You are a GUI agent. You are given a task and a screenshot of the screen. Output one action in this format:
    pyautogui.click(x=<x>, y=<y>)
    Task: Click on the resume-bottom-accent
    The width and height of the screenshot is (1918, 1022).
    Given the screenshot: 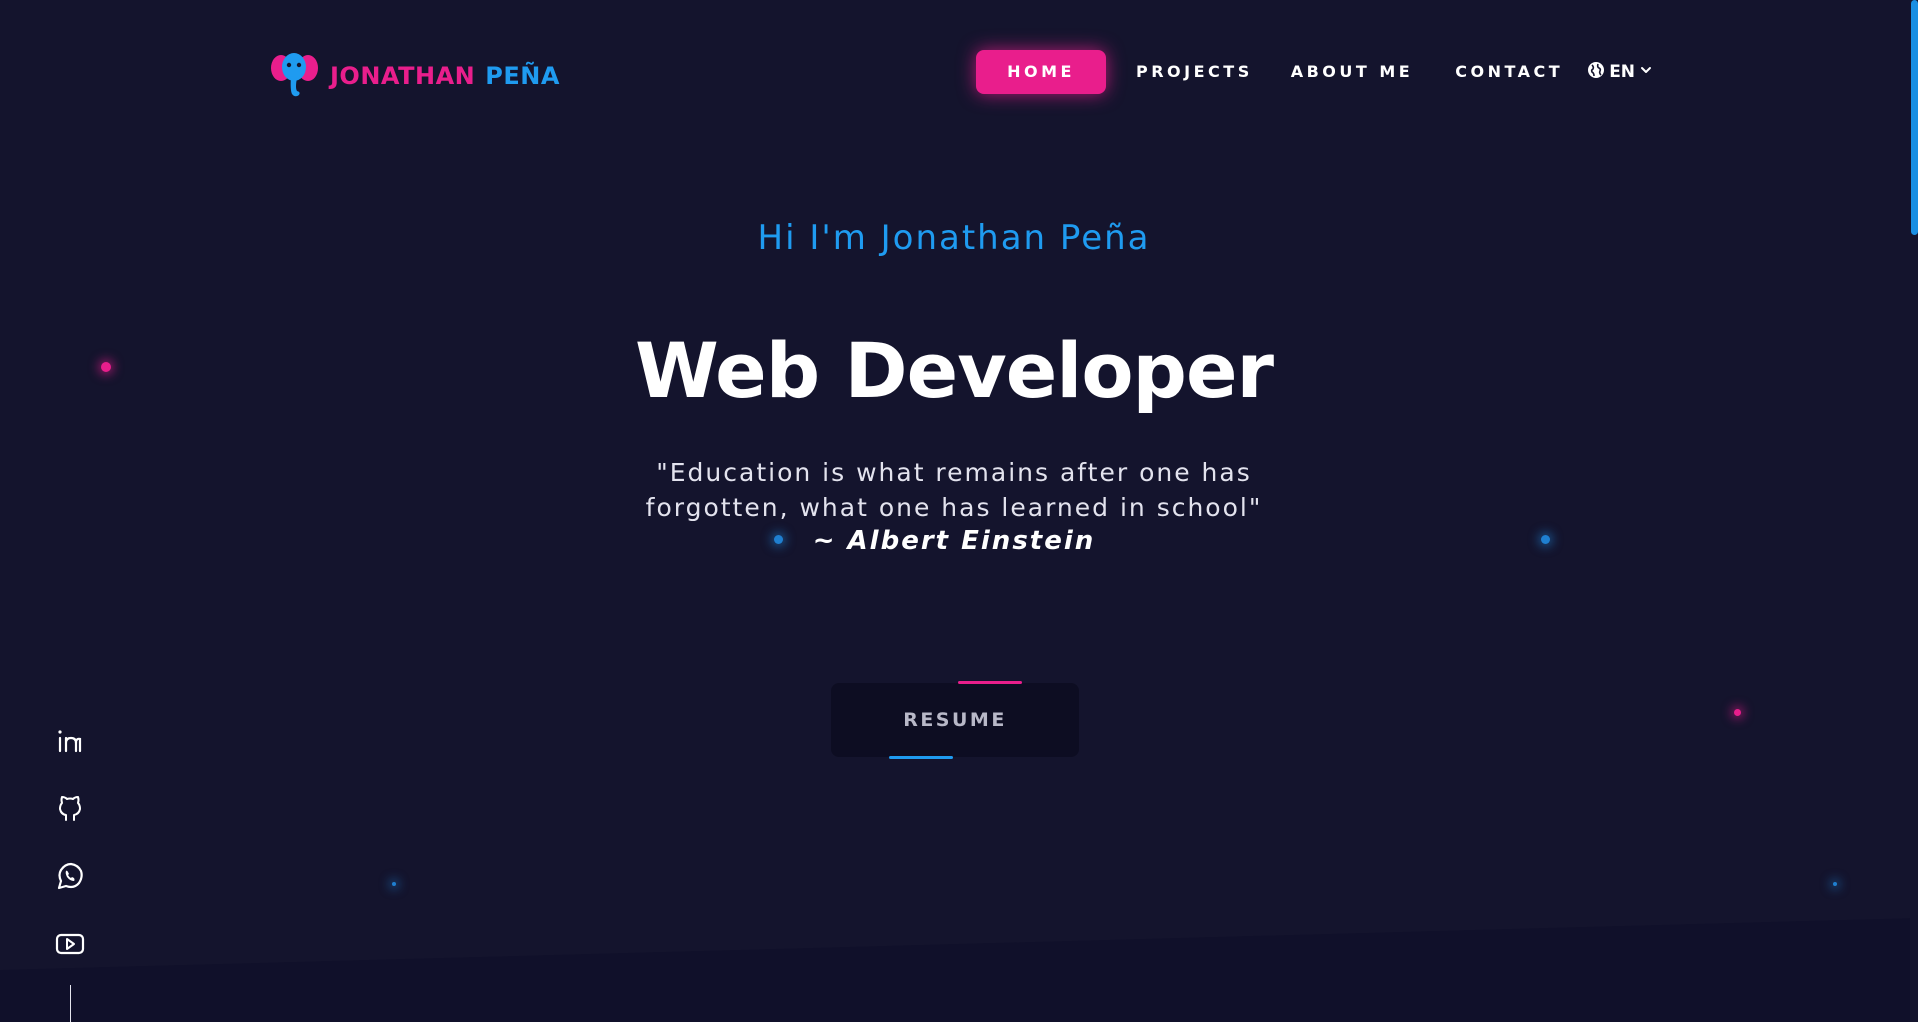 What is the action you would take?
    pyautogui.click(x=921, y=757)
    